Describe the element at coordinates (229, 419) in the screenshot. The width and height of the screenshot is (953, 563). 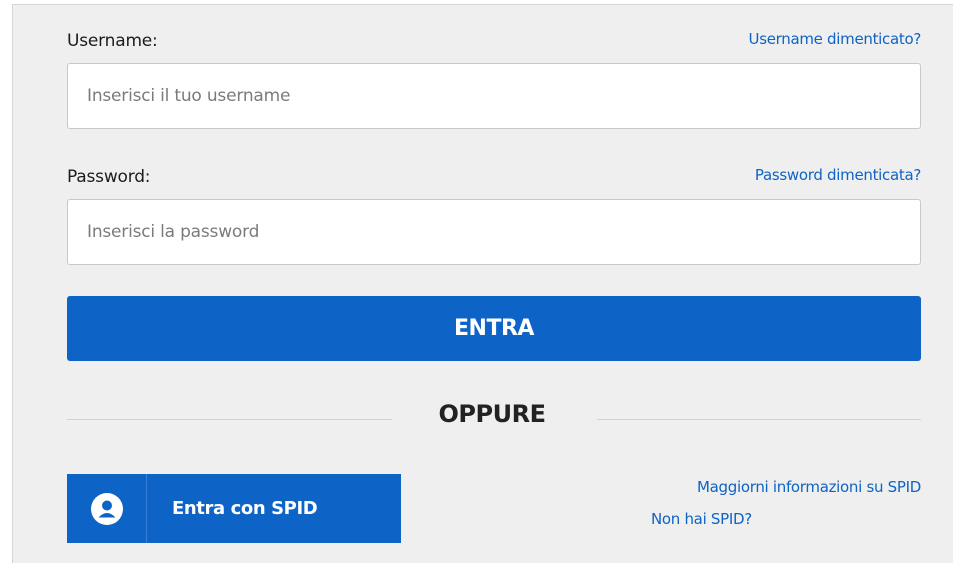
I see `divider-line-left` at that location.